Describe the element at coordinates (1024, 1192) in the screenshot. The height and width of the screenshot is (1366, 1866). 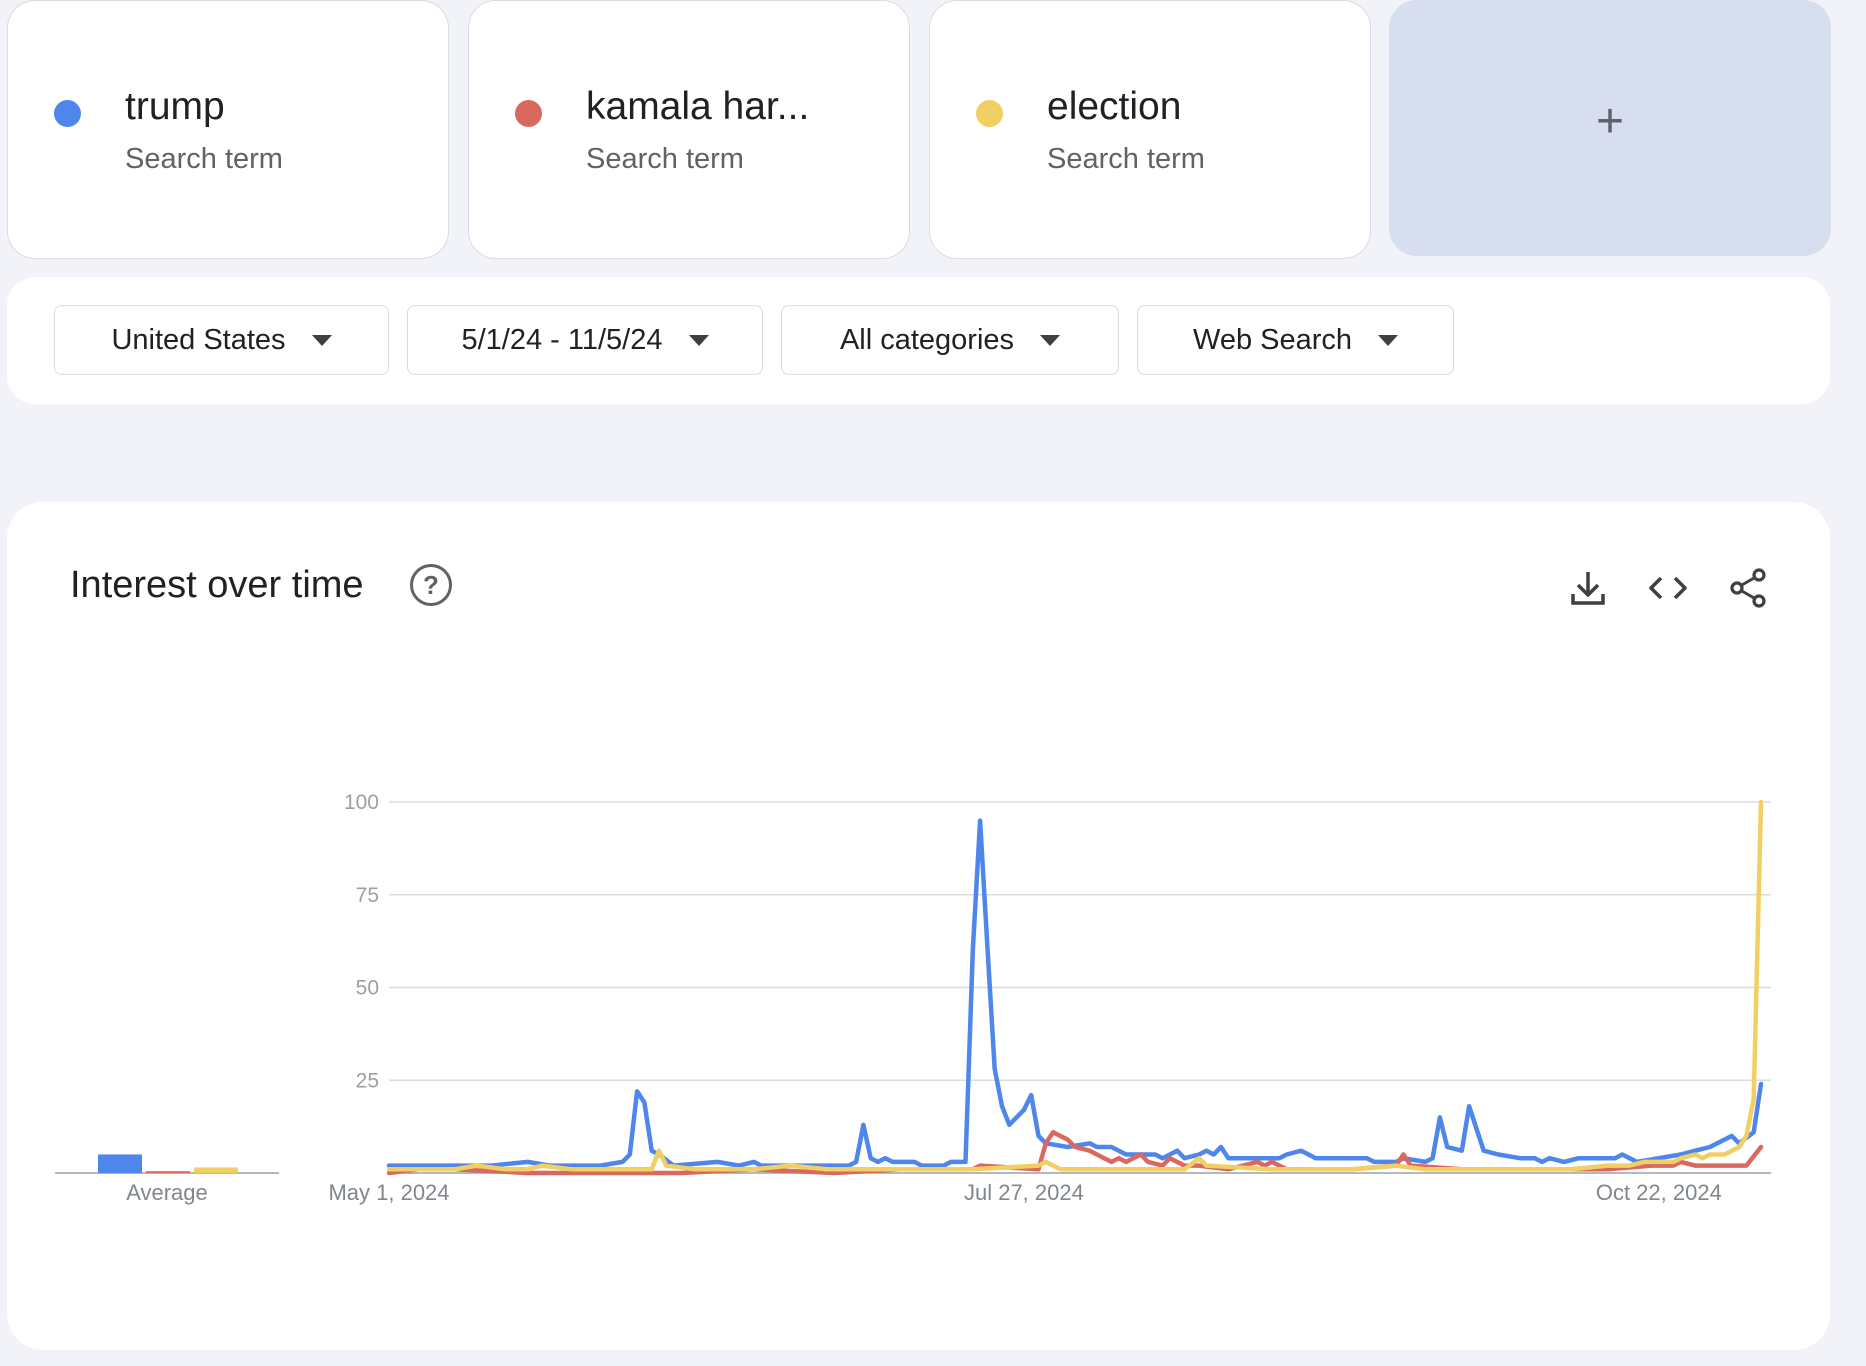
I see `x-tick-label: Jul 27, 2024` at that location.